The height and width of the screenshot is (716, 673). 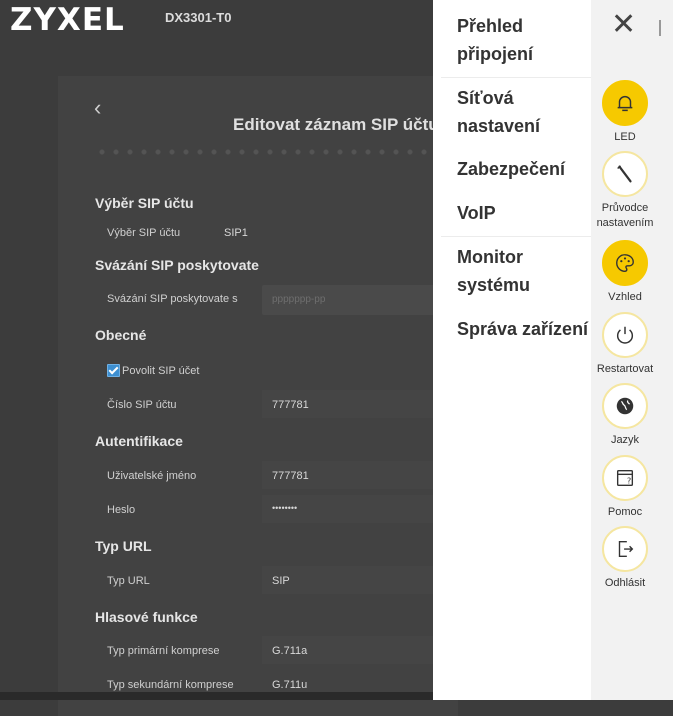 What do you see at coordinates (625, 406) in the screenshot?
I see `globe-icon` at bounding box center [625, 406].